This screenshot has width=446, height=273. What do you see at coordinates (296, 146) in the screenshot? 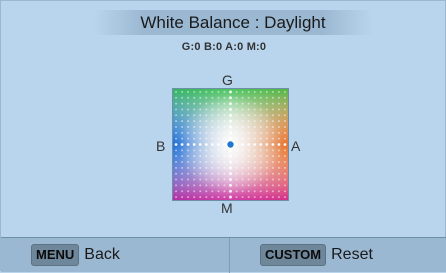
I see `axis-label-amber: A` at bounding box center [296, 146].